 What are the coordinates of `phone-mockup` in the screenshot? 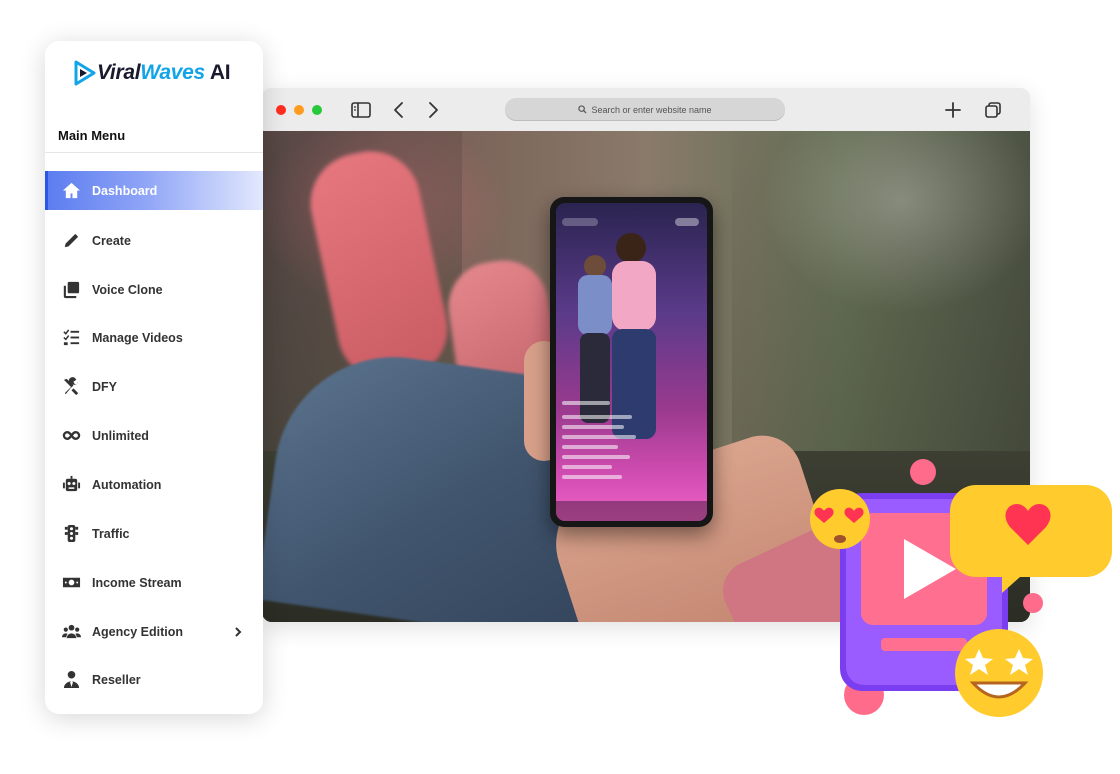 It's located at (631, 362).